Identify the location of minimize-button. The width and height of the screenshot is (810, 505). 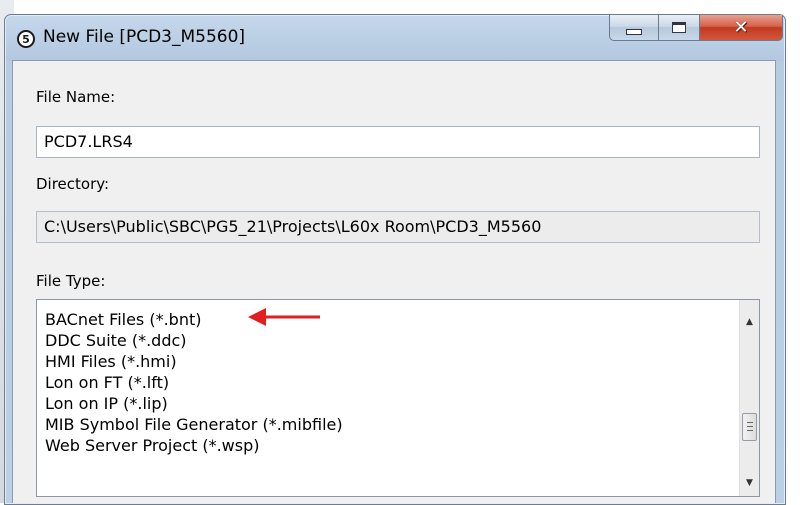
(634, 28).